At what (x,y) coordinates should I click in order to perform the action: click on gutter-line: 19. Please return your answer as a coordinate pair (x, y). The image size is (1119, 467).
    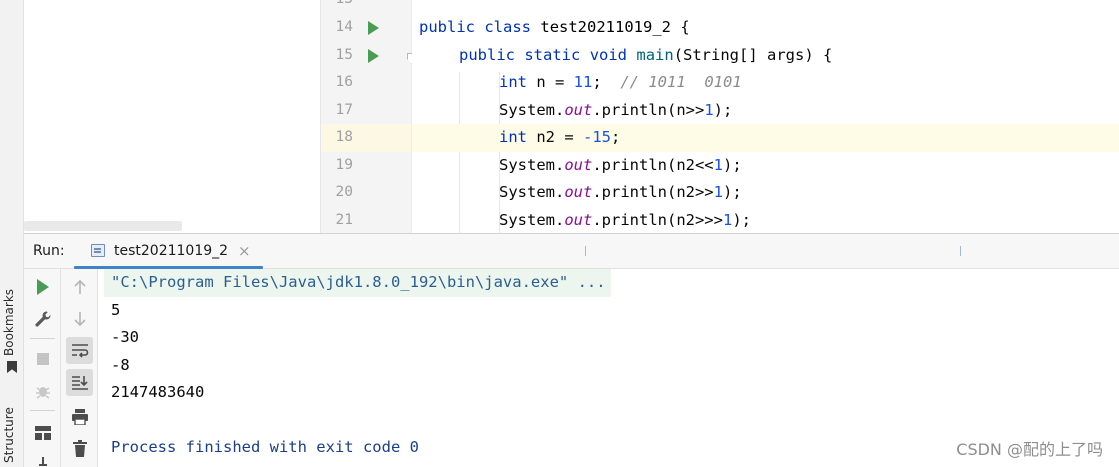
    Looking at the image, I should click on (366, 166).